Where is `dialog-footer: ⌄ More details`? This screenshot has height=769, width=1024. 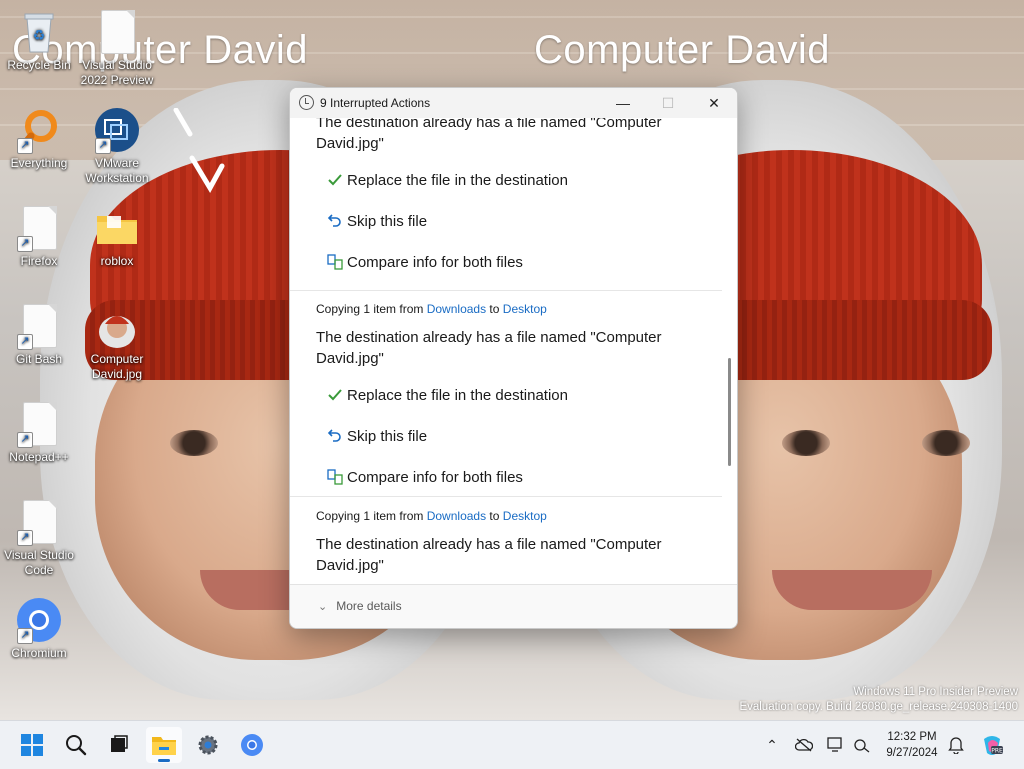
dialog-footer: ⌄ More details is located at coordinates (513, 606).